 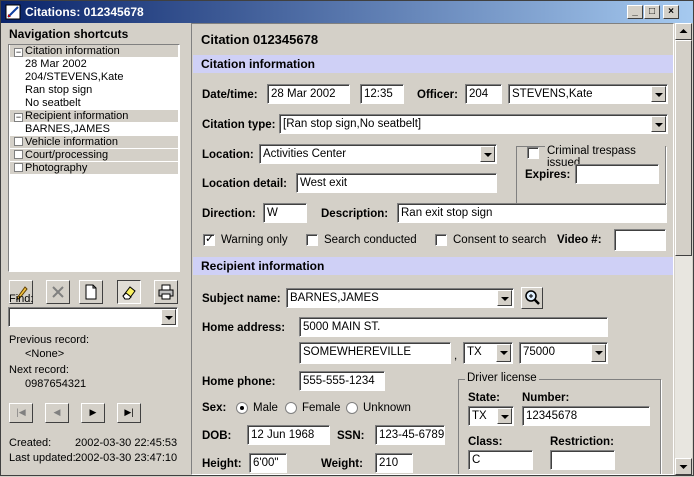 I want to click on ssn-field: 123-45-6789, so click(x=410, y=435).